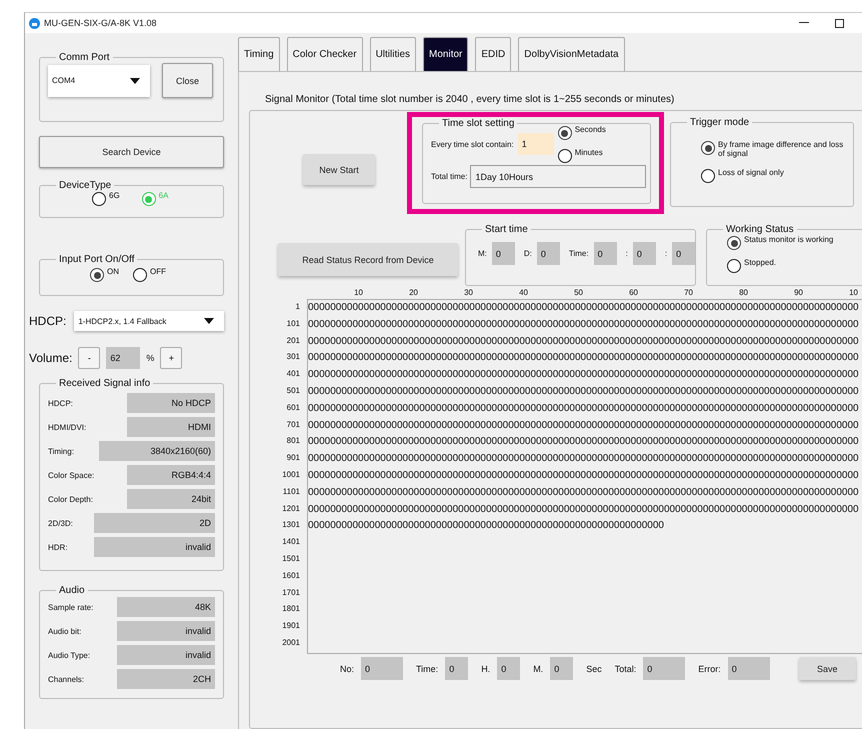 The width and height of the screenshot is (862, 729). I want to click on group-title: Working Status, so click(760, 229).